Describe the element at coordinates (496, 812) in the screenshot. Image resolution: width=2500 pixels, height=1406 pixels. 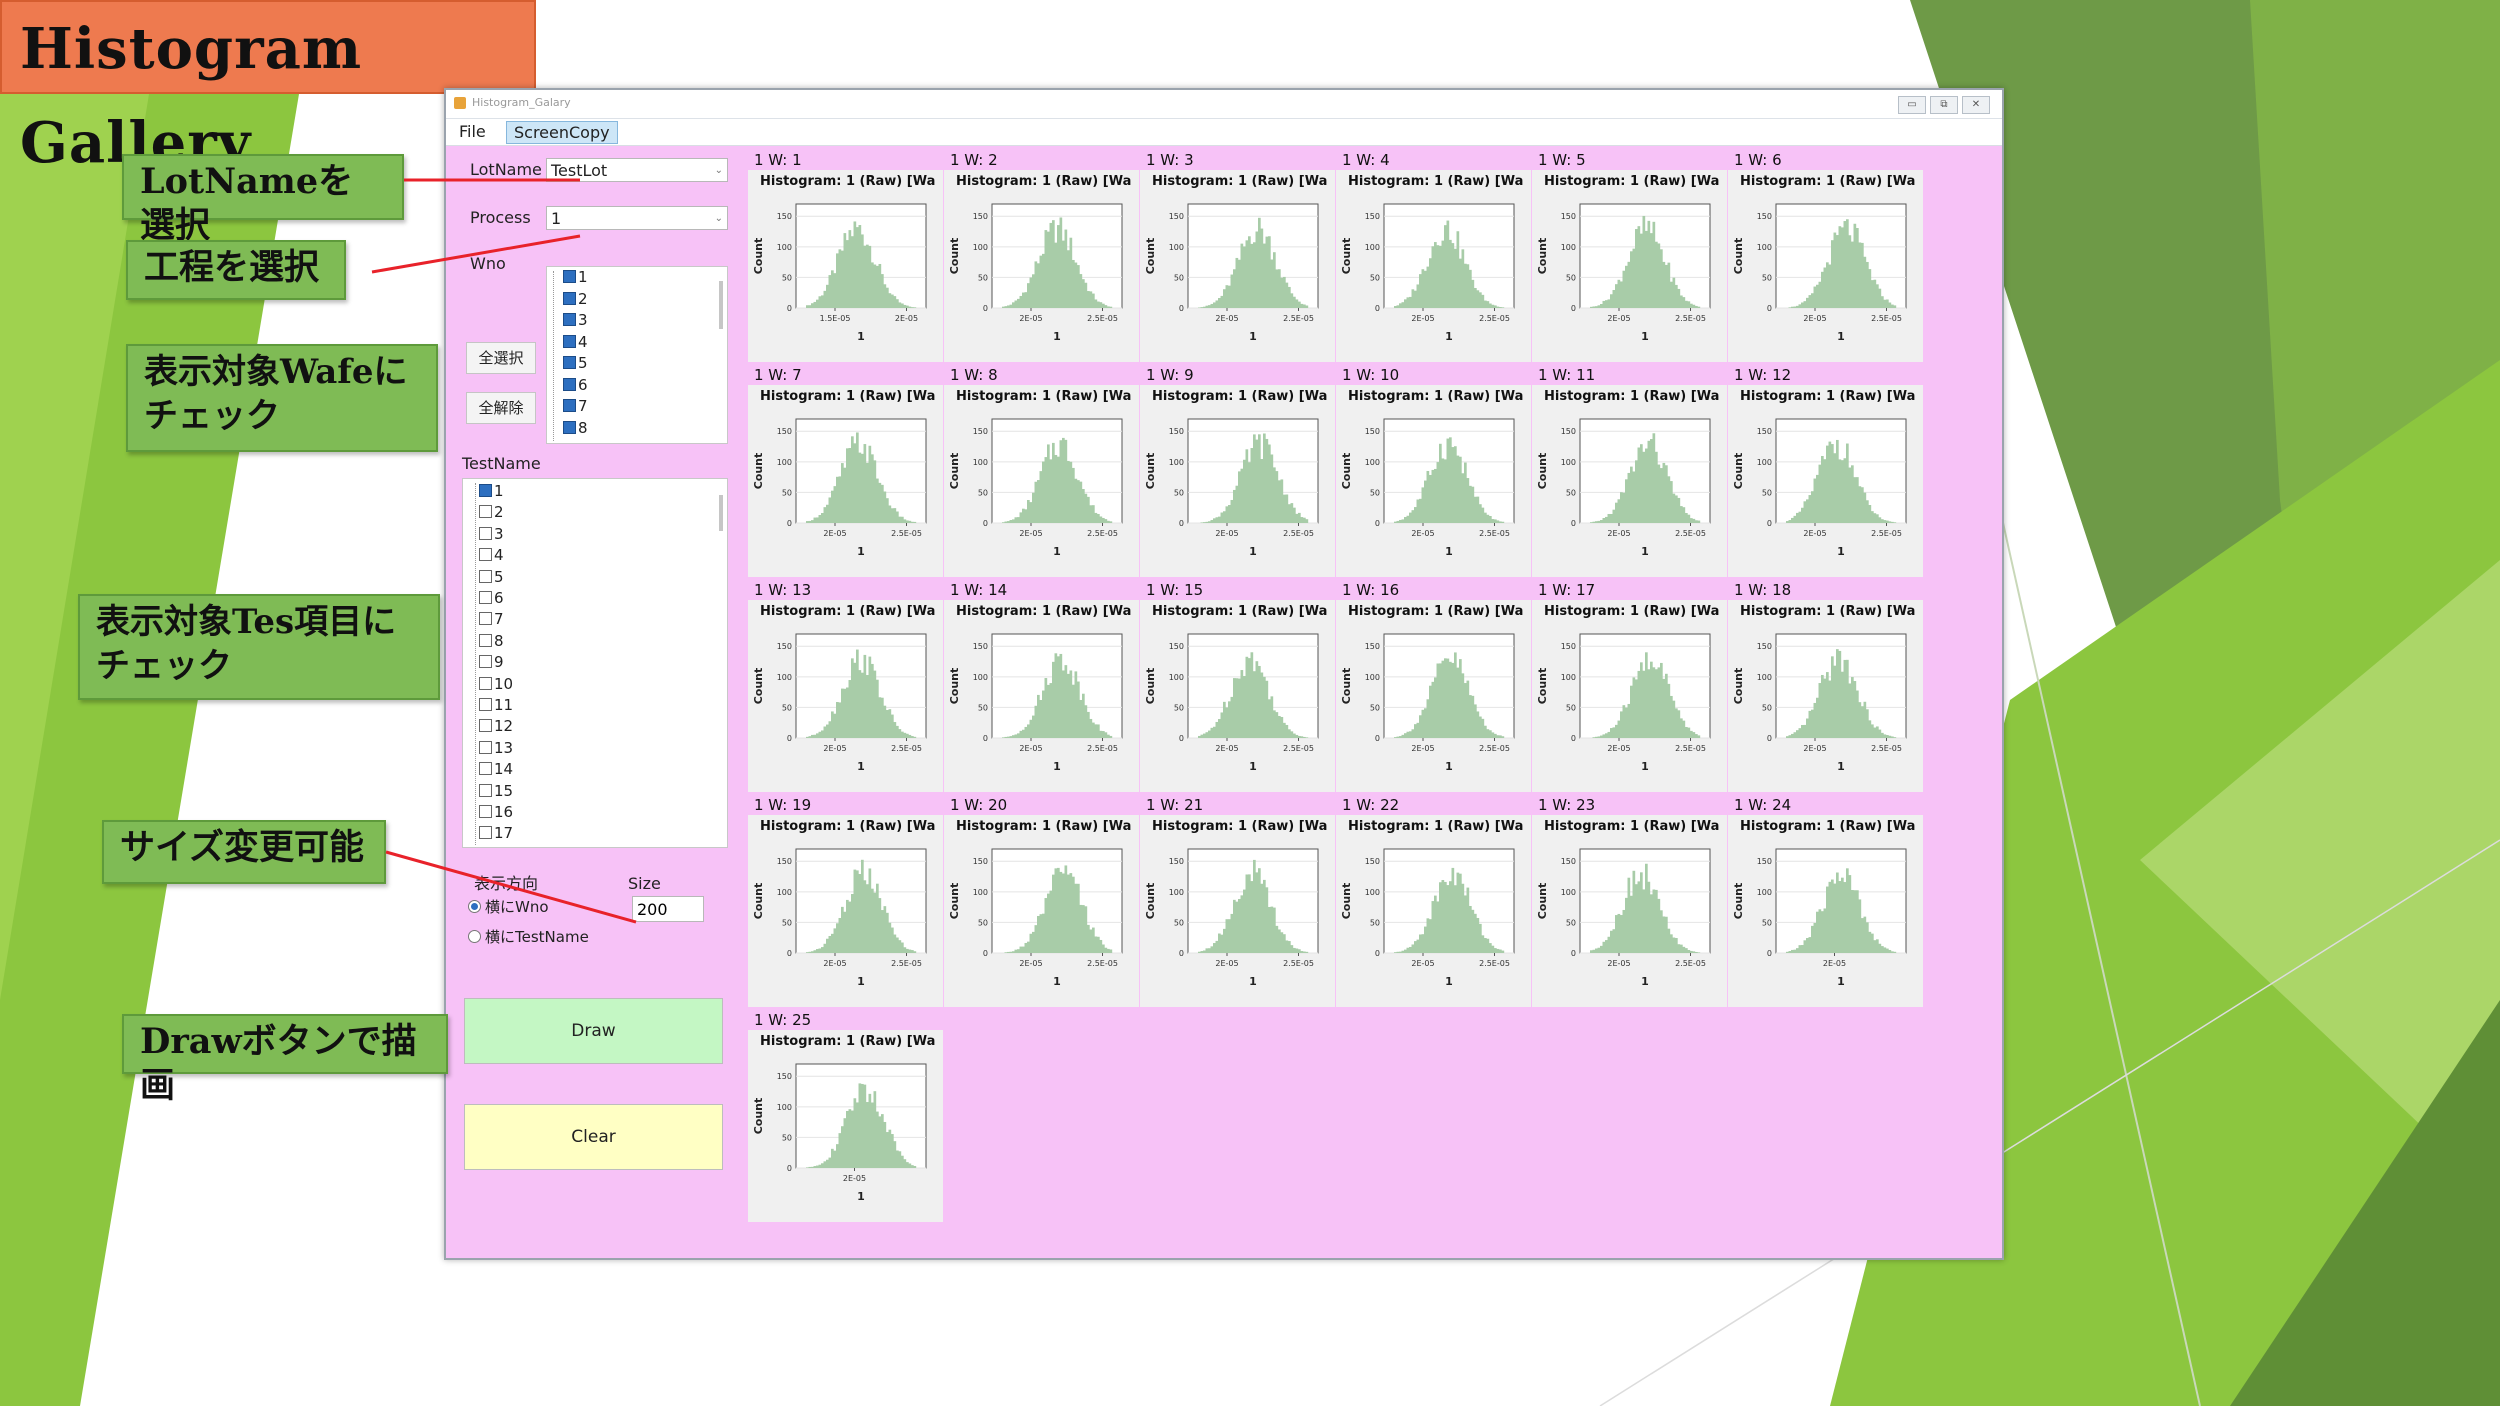
I see `testname-item: 16` at that location.